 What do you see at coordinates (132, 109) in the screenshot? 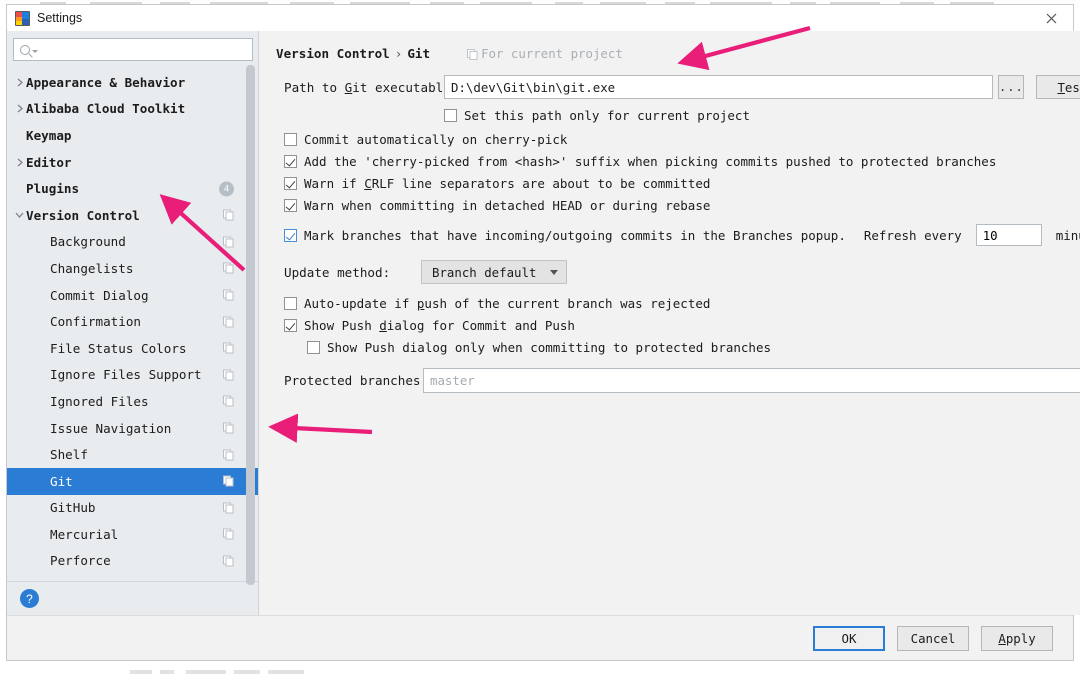
I see `sidebar-item-alibaba-cloud-toolkit: Alibaba Cloud Toolkit` at bounding box center [132, 109].